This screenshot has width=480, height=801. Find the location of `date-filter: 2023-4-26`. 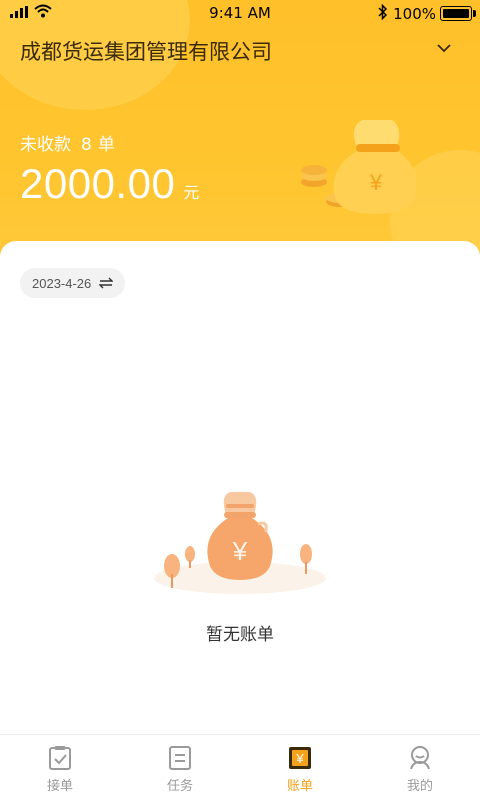

date-filter: 2023-4-26 is located at coordinates (73, 283).